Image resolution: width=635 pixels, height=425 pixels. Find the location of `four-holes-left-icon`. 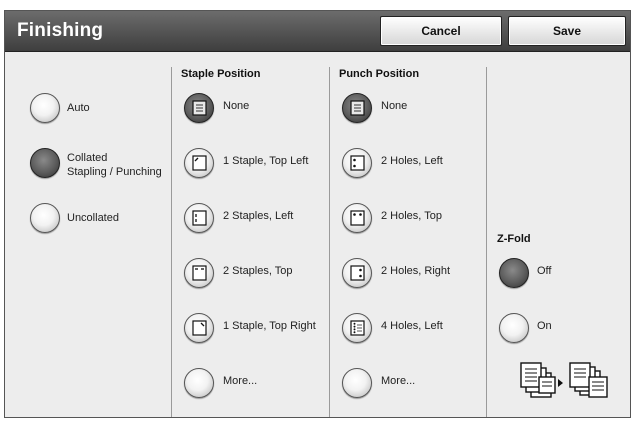

four-holes-left-icon is located at coordinates (357, 328).